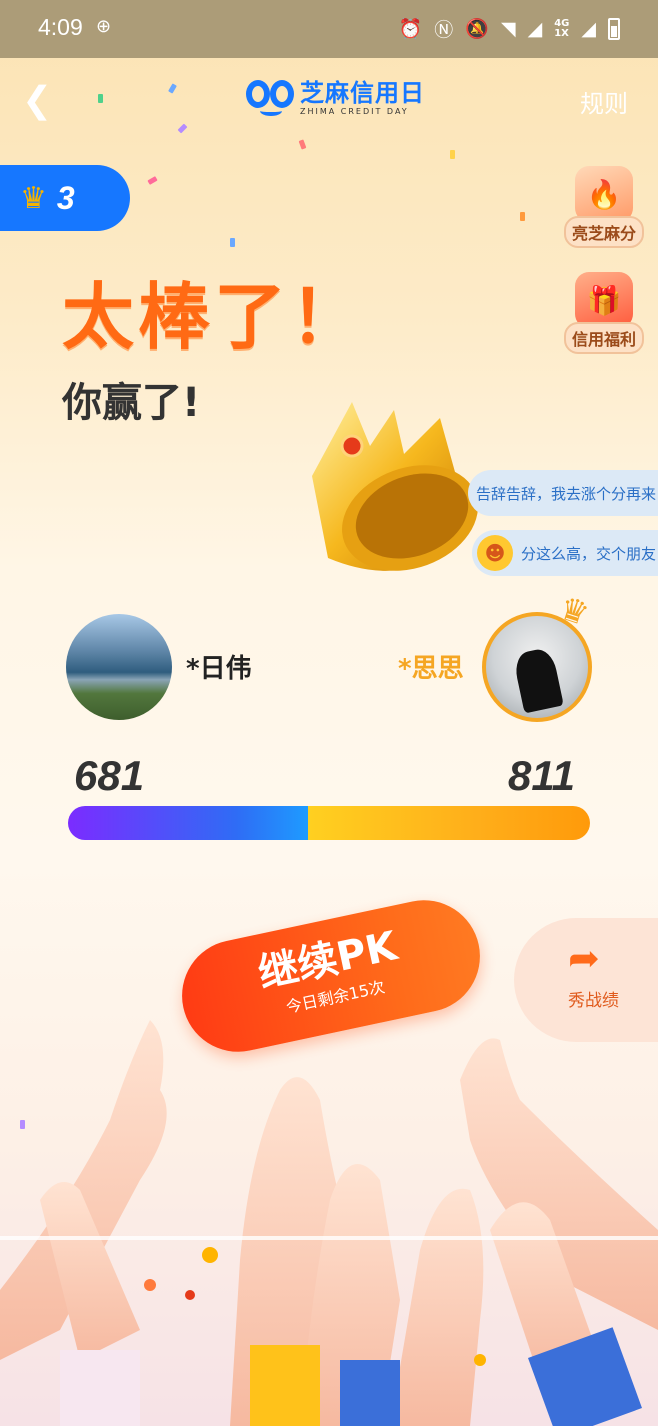 Image resolution: width=658 pixels, height=1426 pixels. I want to click on logo-66-icon, so click(272, 97).